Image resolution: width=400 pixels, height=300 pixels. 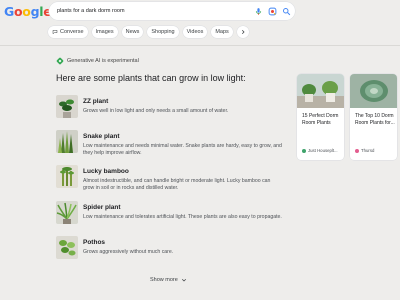 What do you see at coordinates (152, 11) in the screenshot?
I see `search-input` at bounding box center [152, 11].